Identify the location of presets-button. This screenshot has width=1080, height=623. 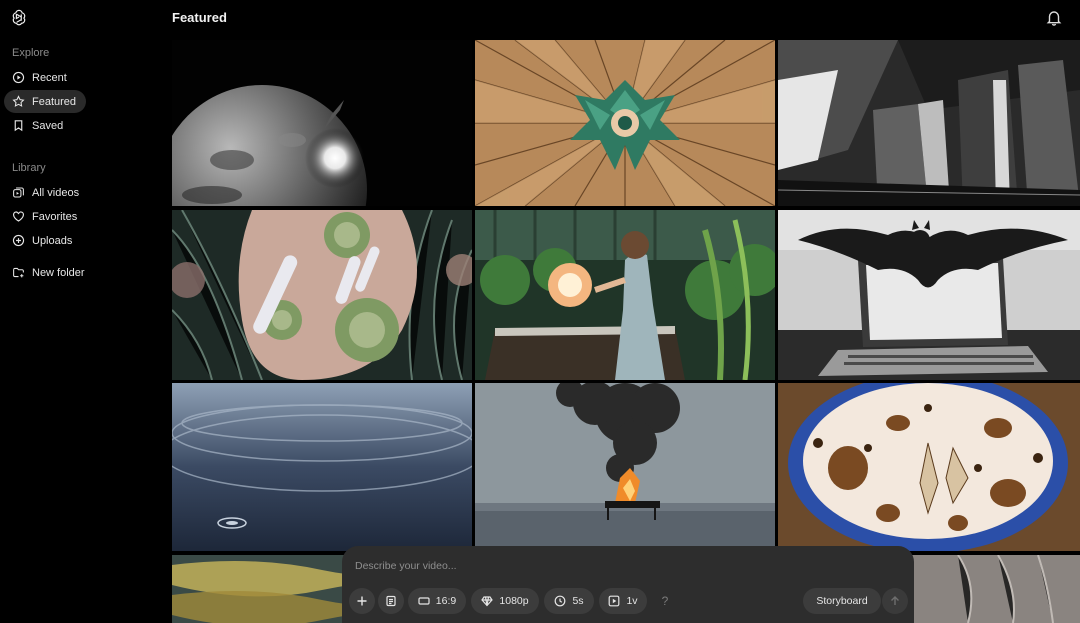
(391, 601).